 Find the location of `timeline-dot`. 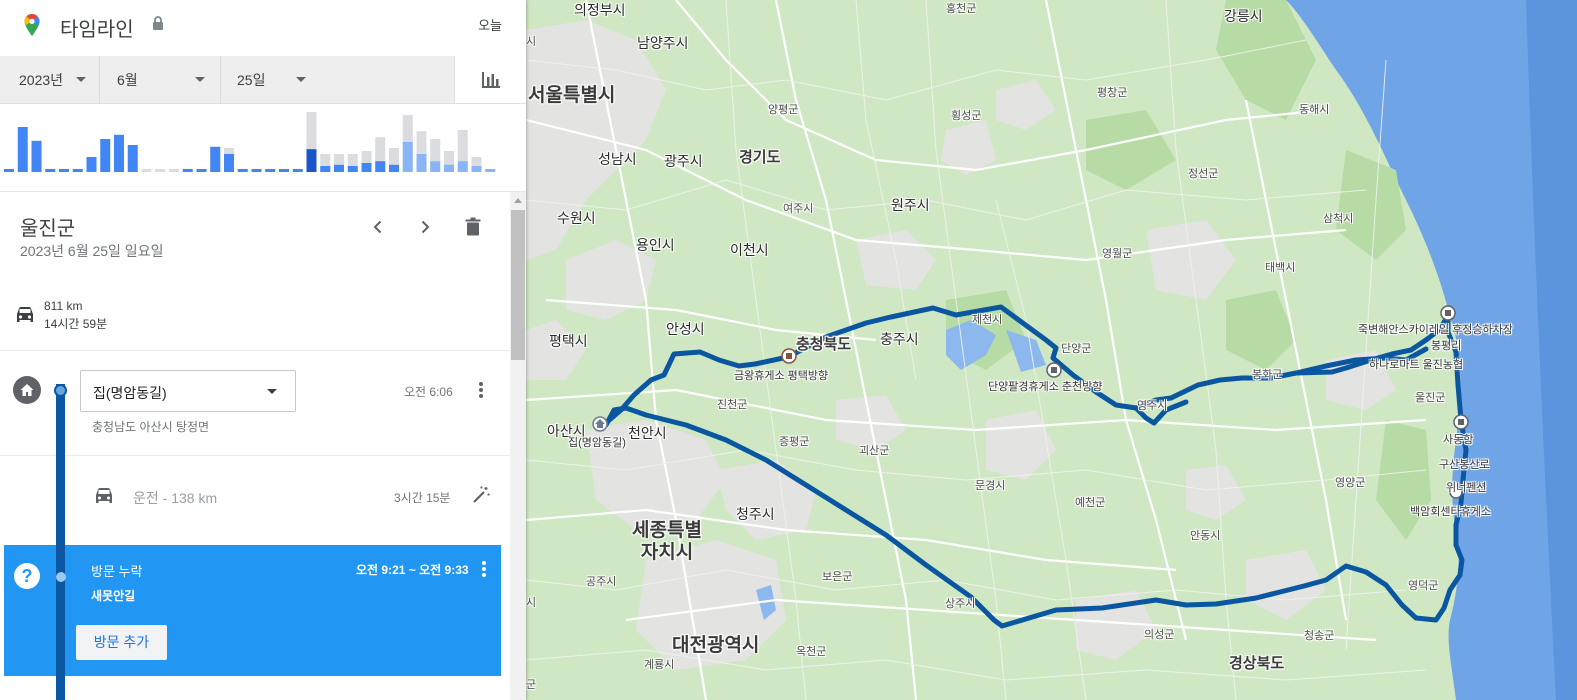

timeline-dot is located at coordinates (60, 390).